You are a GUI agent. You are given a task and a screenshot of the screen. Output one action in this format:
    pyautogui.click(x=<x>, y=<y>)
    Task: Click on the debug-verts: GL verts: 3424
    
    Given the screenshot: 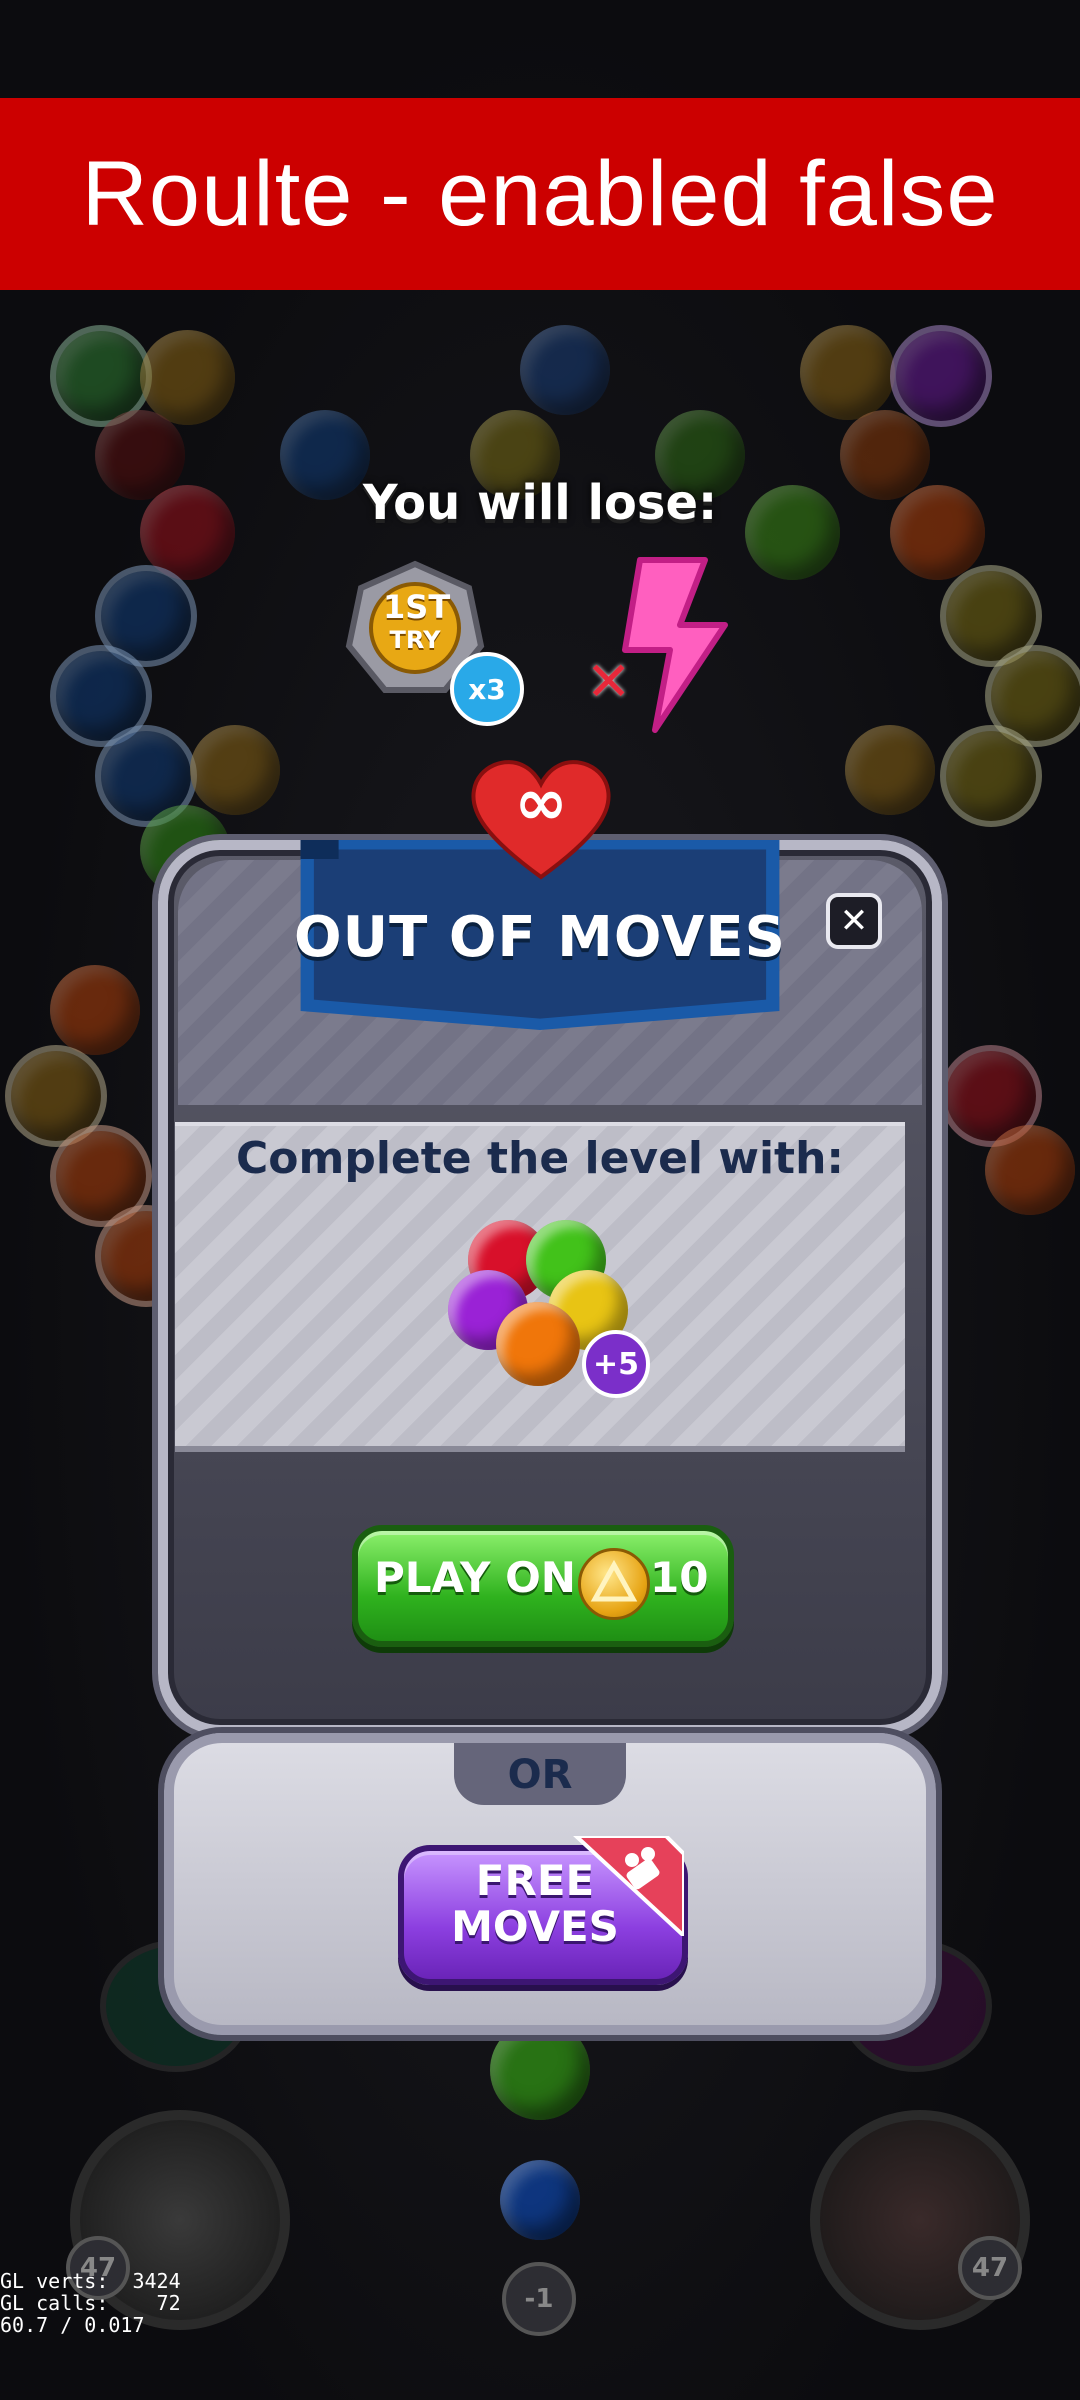 What is the action you would take?
    pyautogui.click(x=90, y=2281)
    